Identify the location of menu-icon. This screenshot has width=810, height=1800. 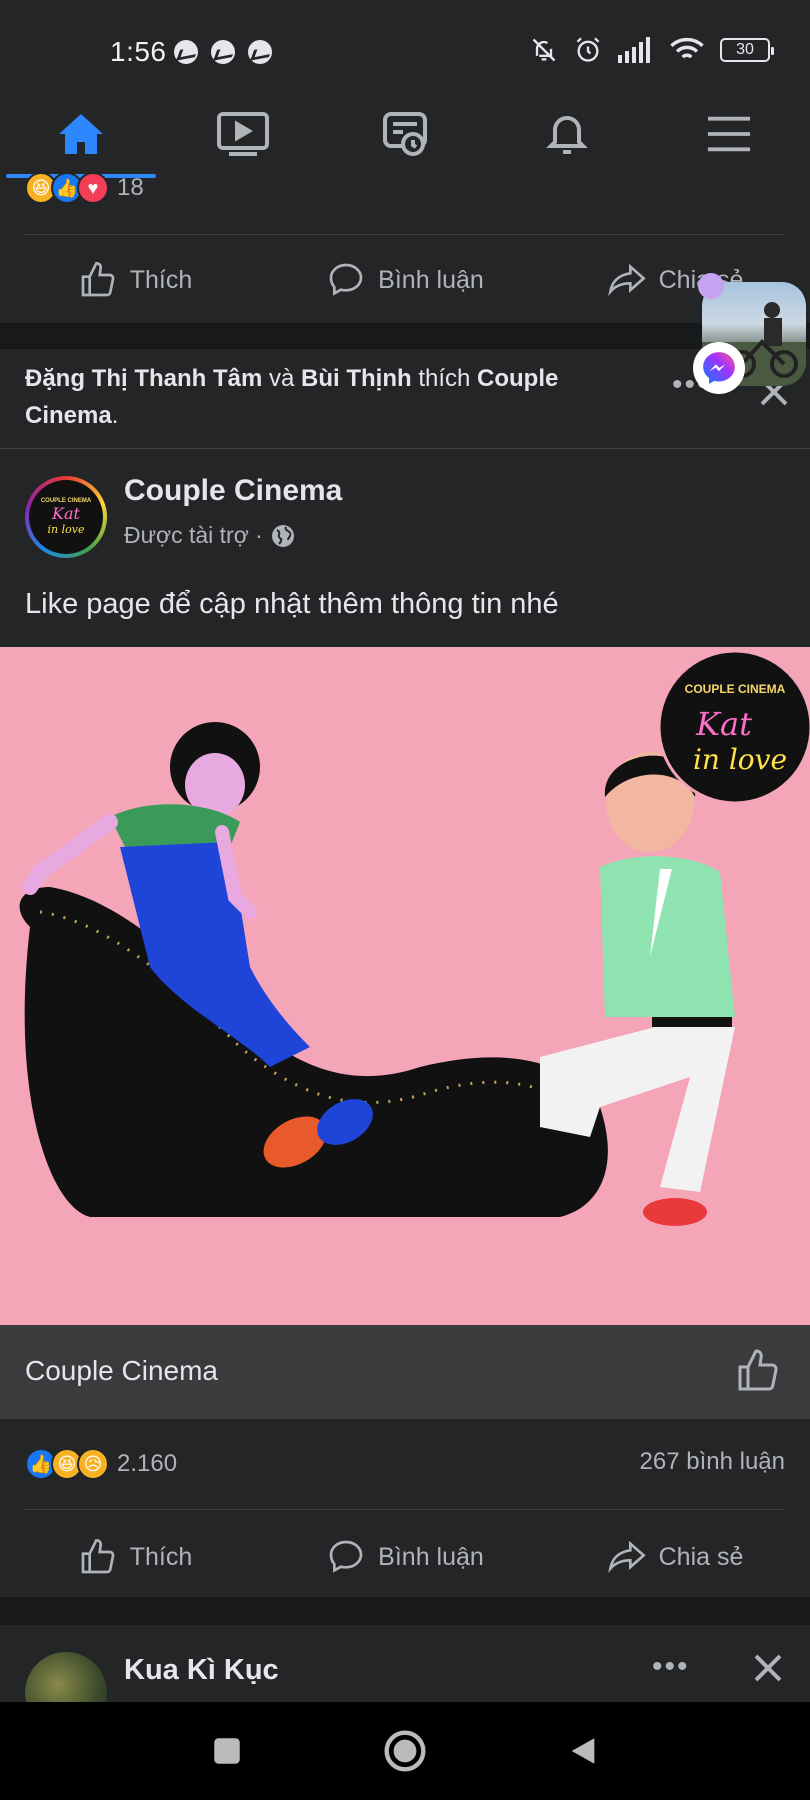
(729, 134).